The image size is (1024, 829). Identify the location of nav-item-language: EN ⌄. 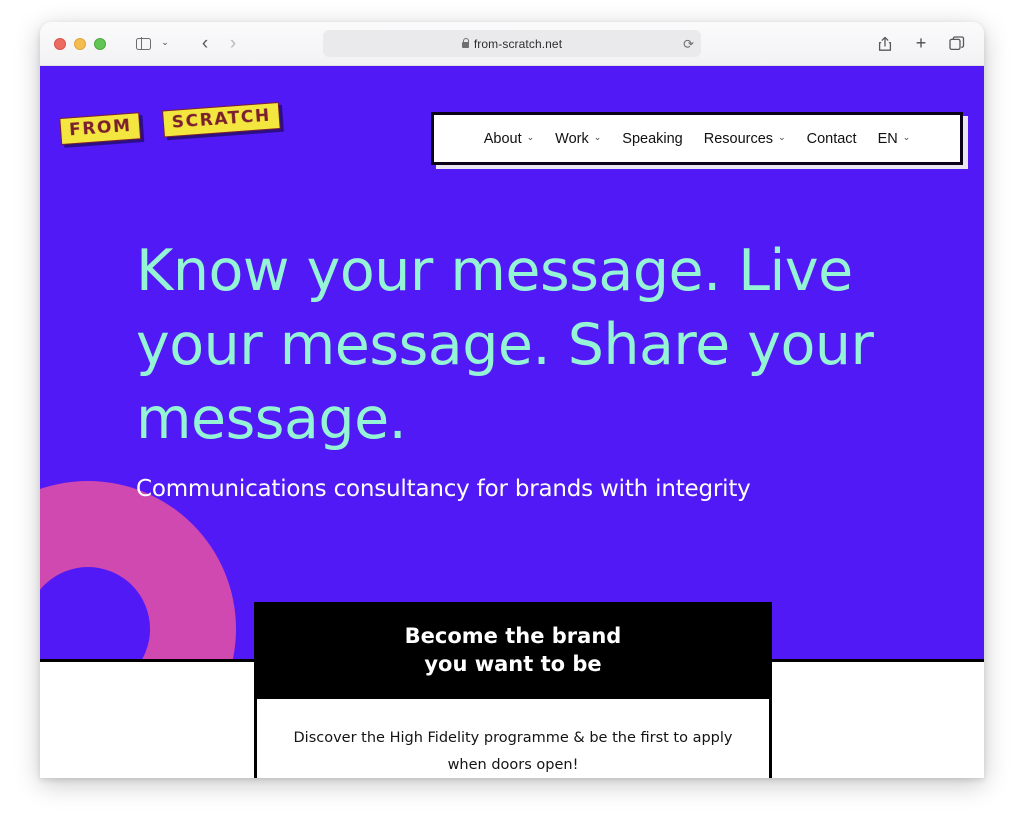
(894, 139).